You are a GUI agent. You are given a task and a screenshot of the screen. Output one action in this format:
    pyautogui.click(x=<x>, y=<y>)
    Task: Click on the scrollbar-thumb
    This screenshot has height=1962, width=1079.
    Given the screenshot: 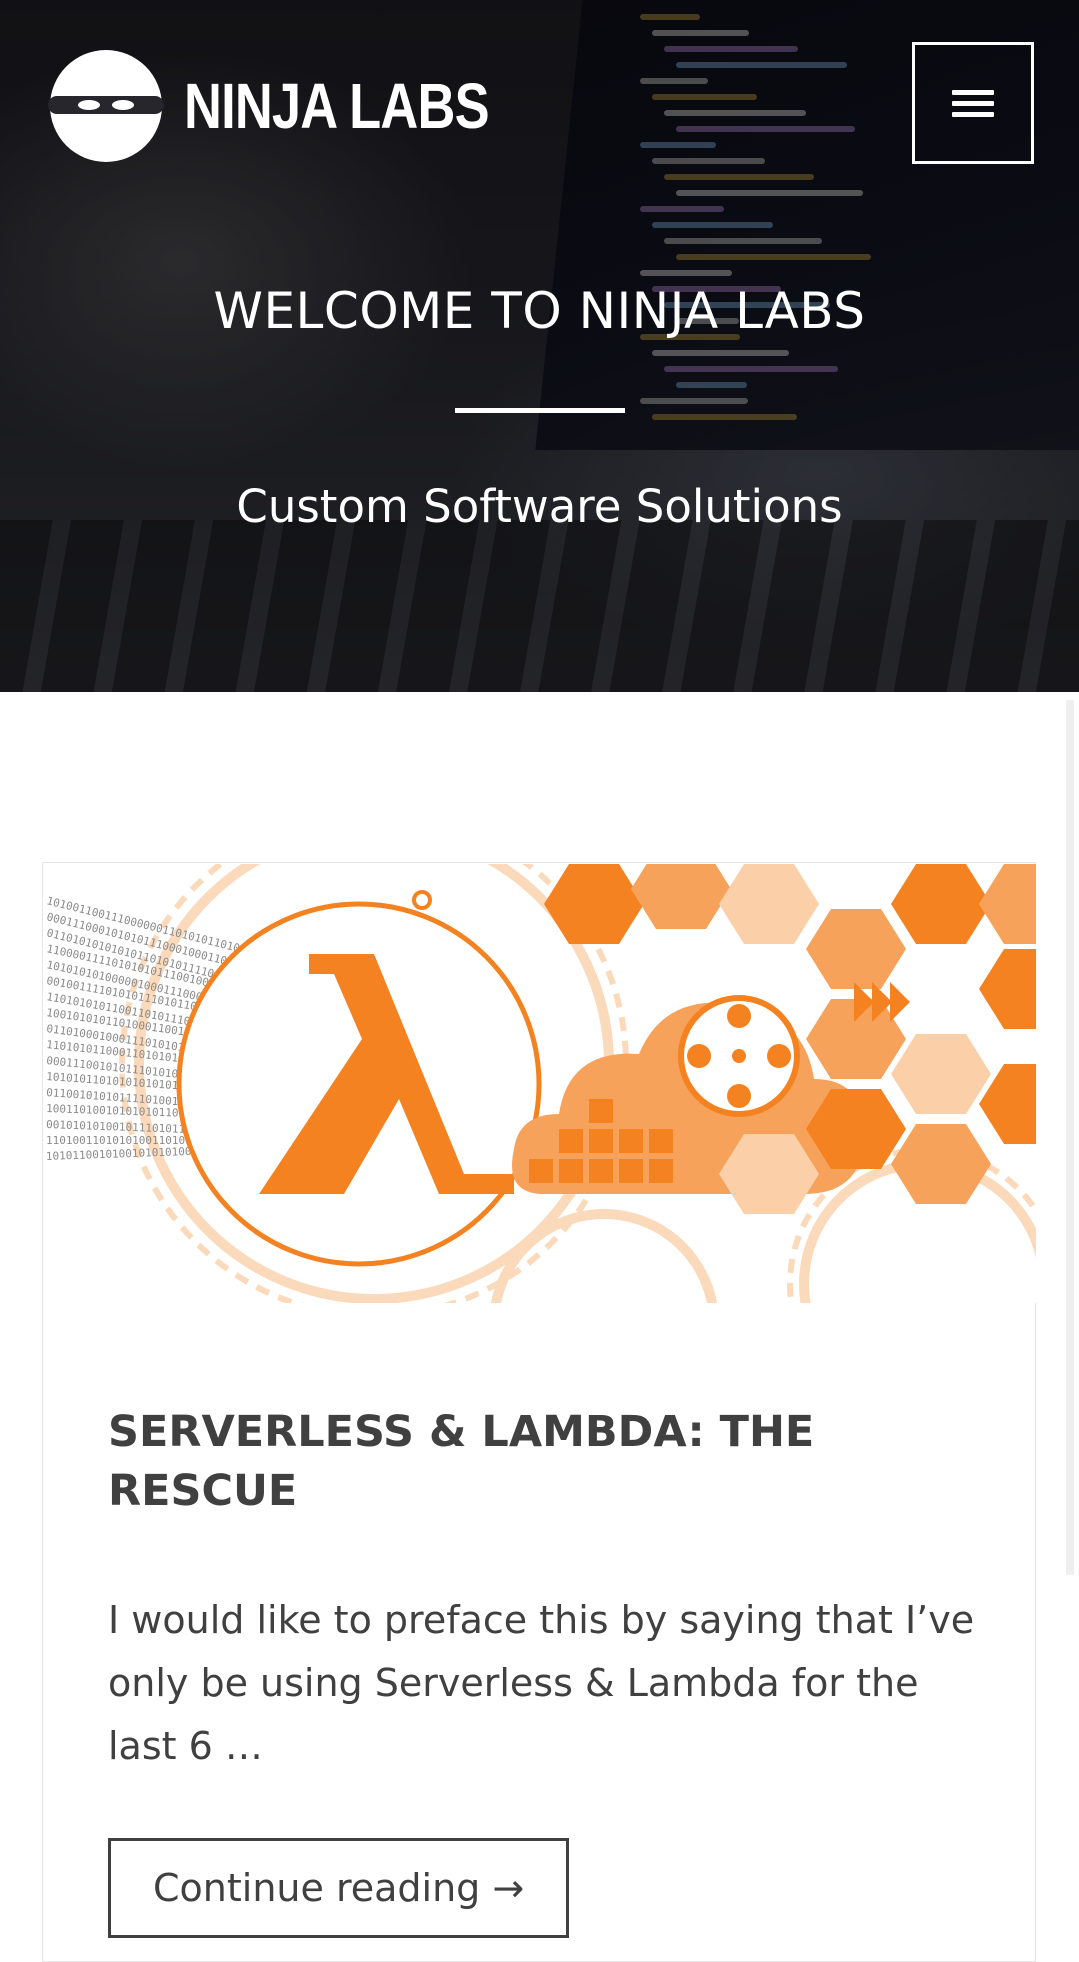 What is the action you would take?
    pyautogui.click(x=1070, y=1137)
    